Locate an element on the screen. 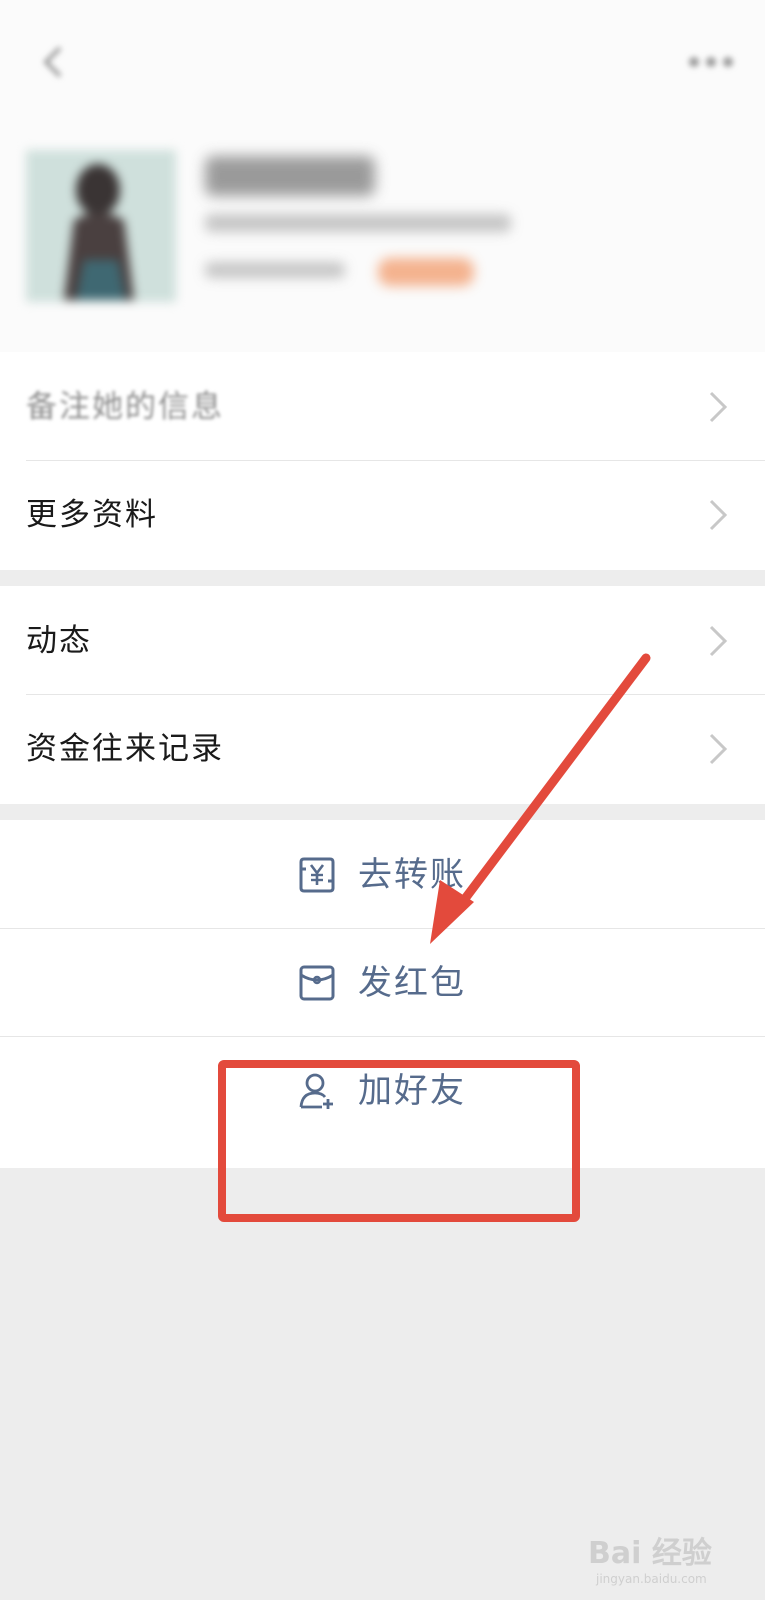  red-packet-button: 发红包 is located at coordinates (382, 983).